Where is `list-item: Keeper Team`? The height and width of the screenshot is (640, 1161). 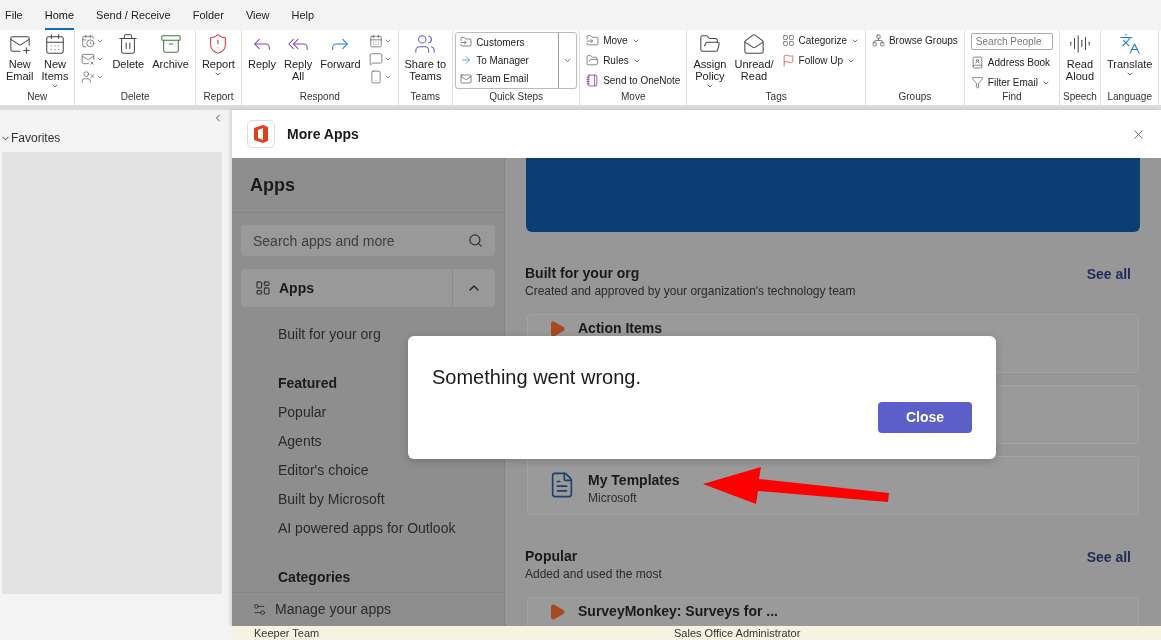
list-item: Keeper Team is located at coordinates (287, 633).